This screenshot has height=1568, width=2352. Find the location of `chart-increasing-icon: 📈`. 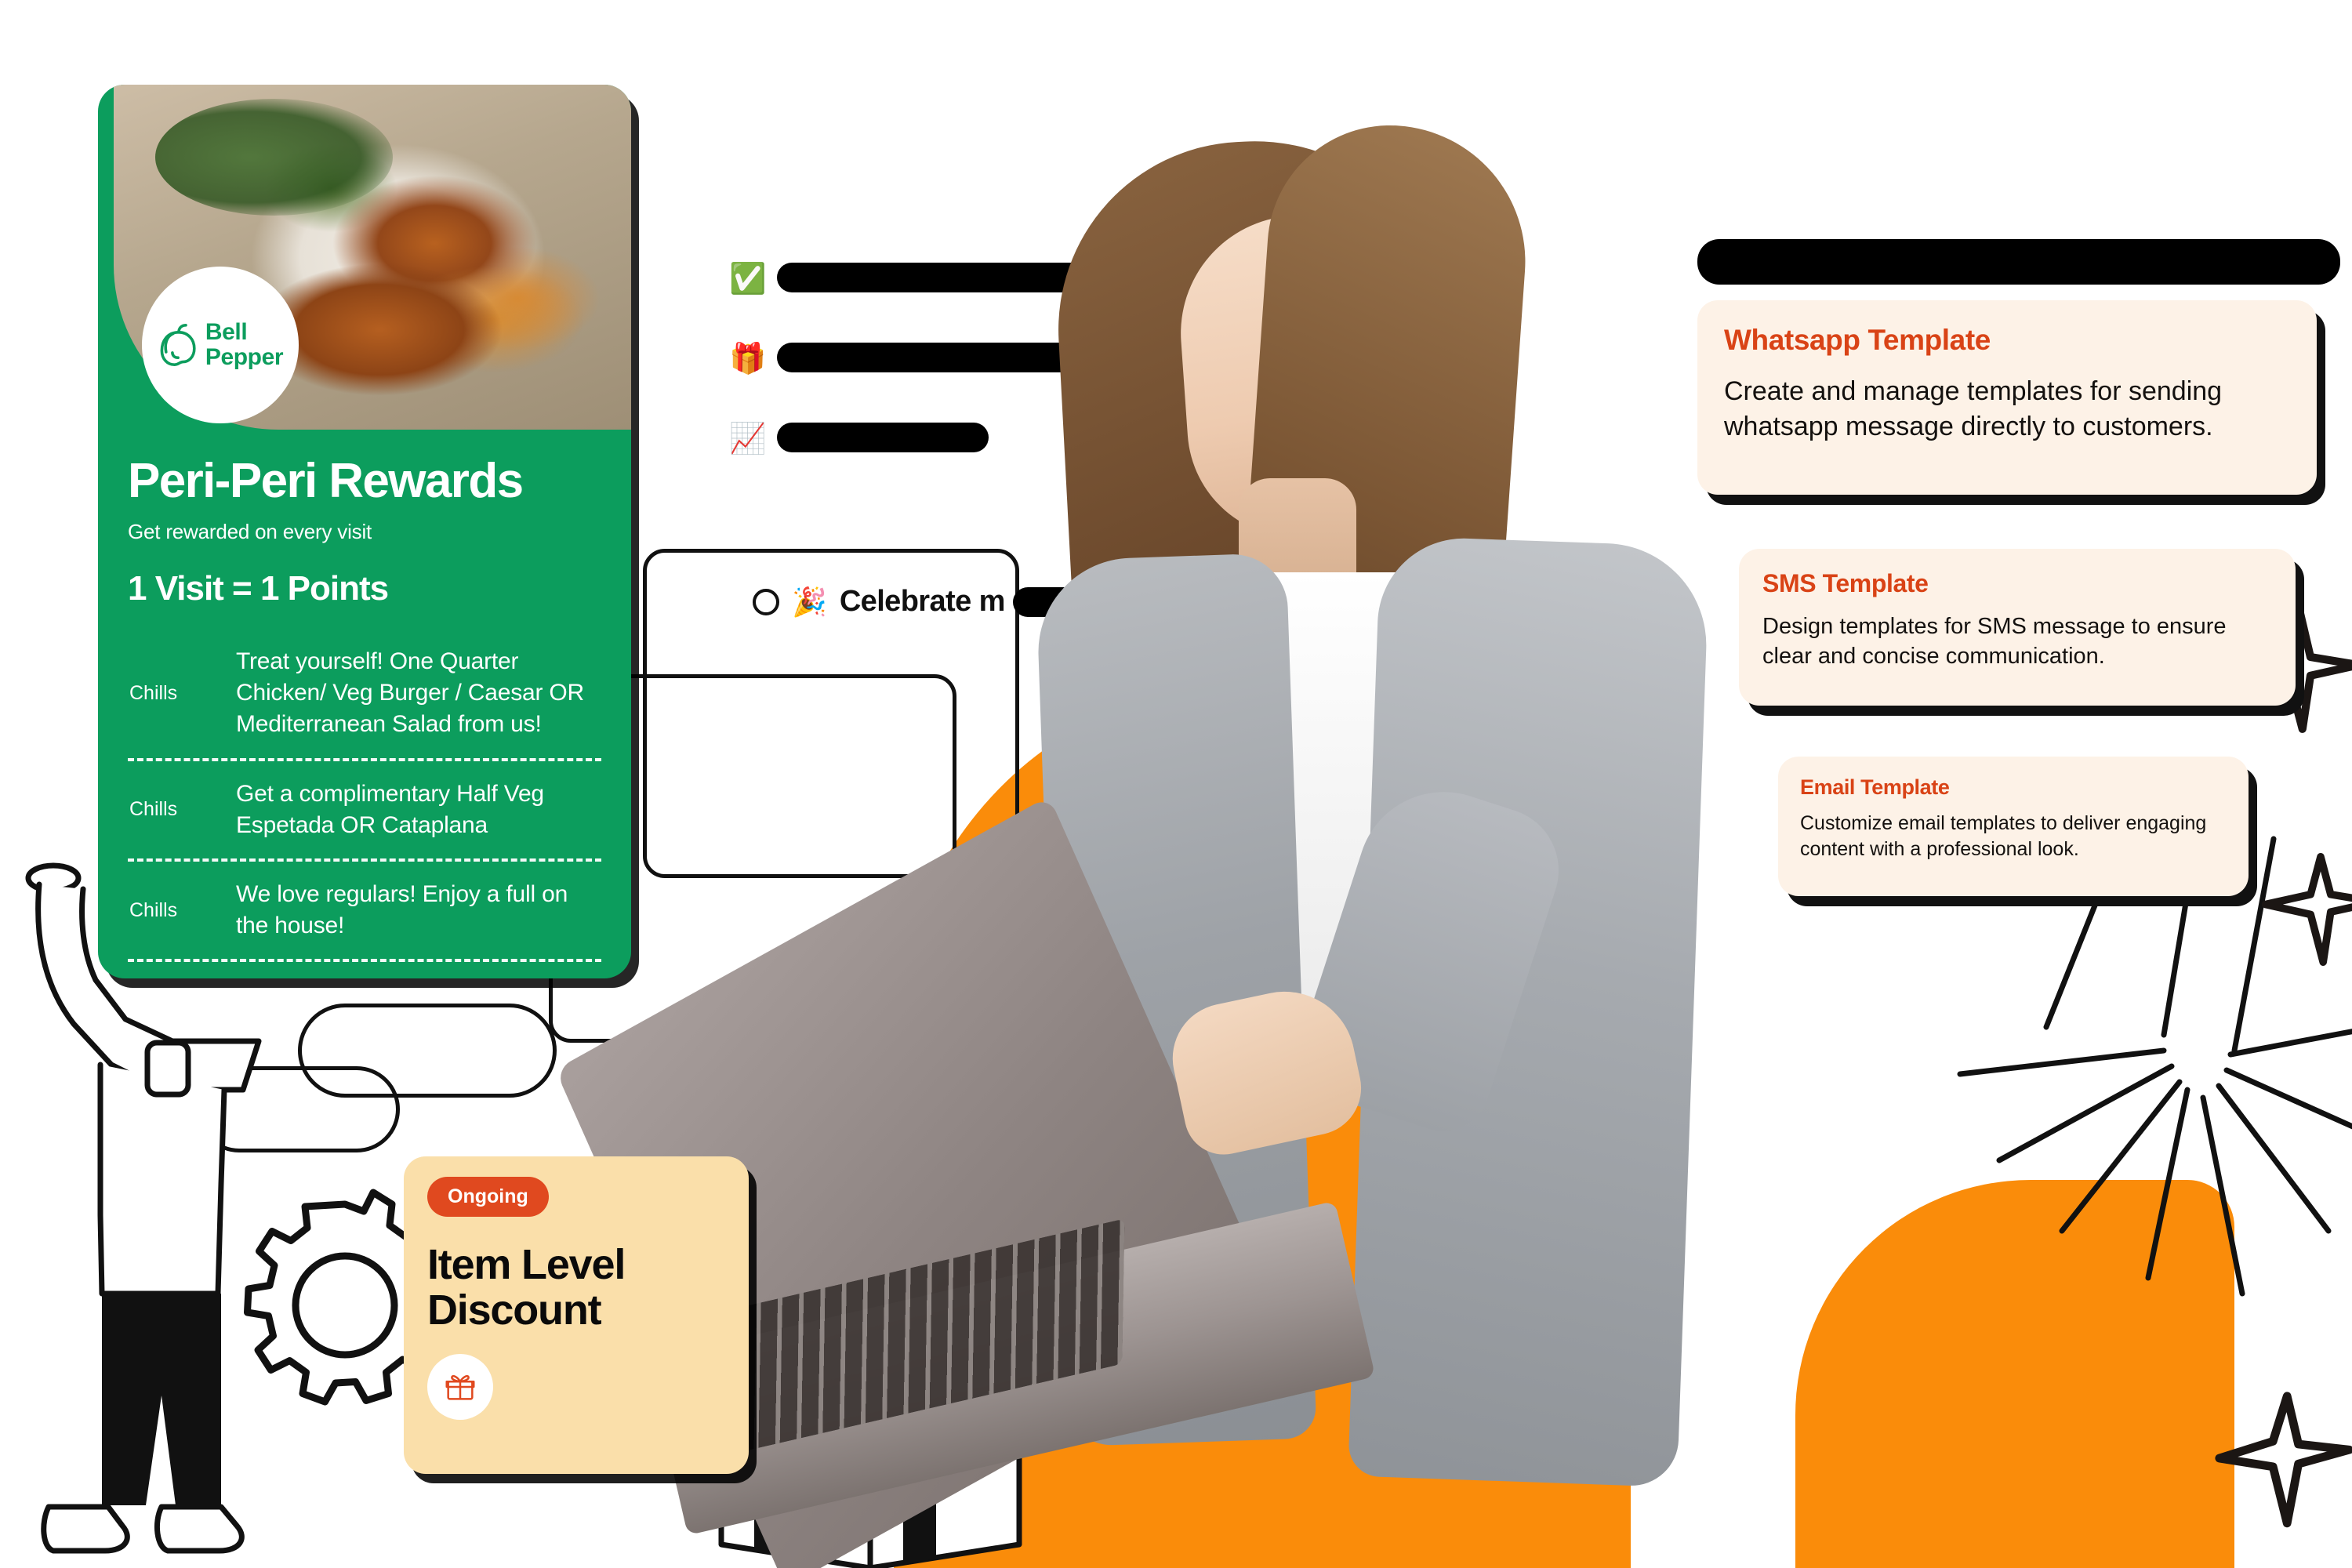

chart-increasing-icon: 📈 is located at coordinates (748, 440).